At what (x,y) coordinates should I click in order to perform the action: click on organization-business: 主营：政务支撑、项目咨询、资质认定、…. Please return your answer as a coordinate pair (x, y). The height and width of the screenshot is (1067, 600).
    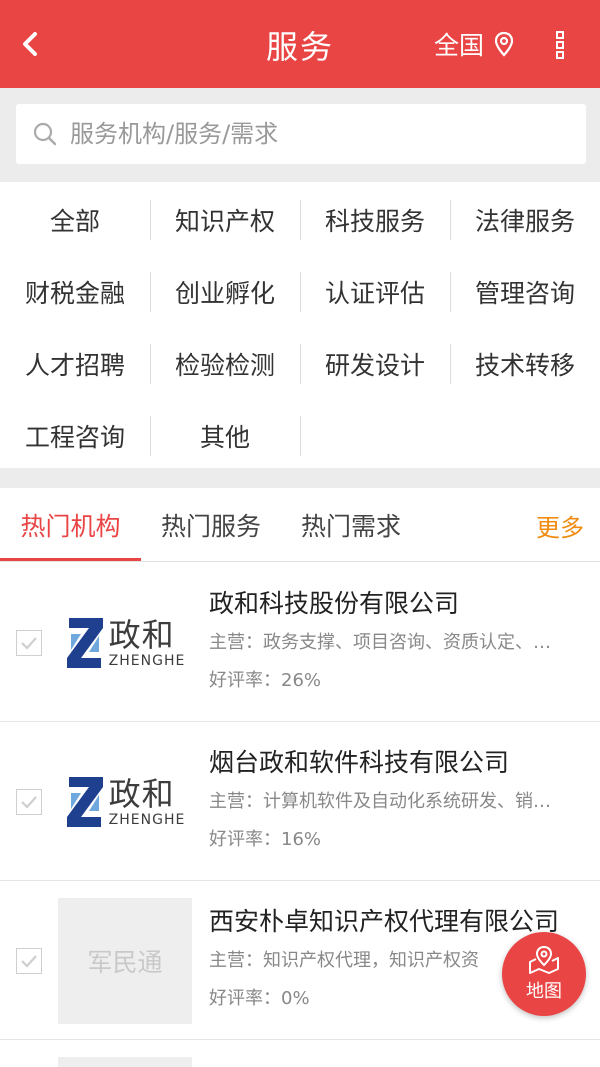
    Looking at the image, I should click on (380, 642).